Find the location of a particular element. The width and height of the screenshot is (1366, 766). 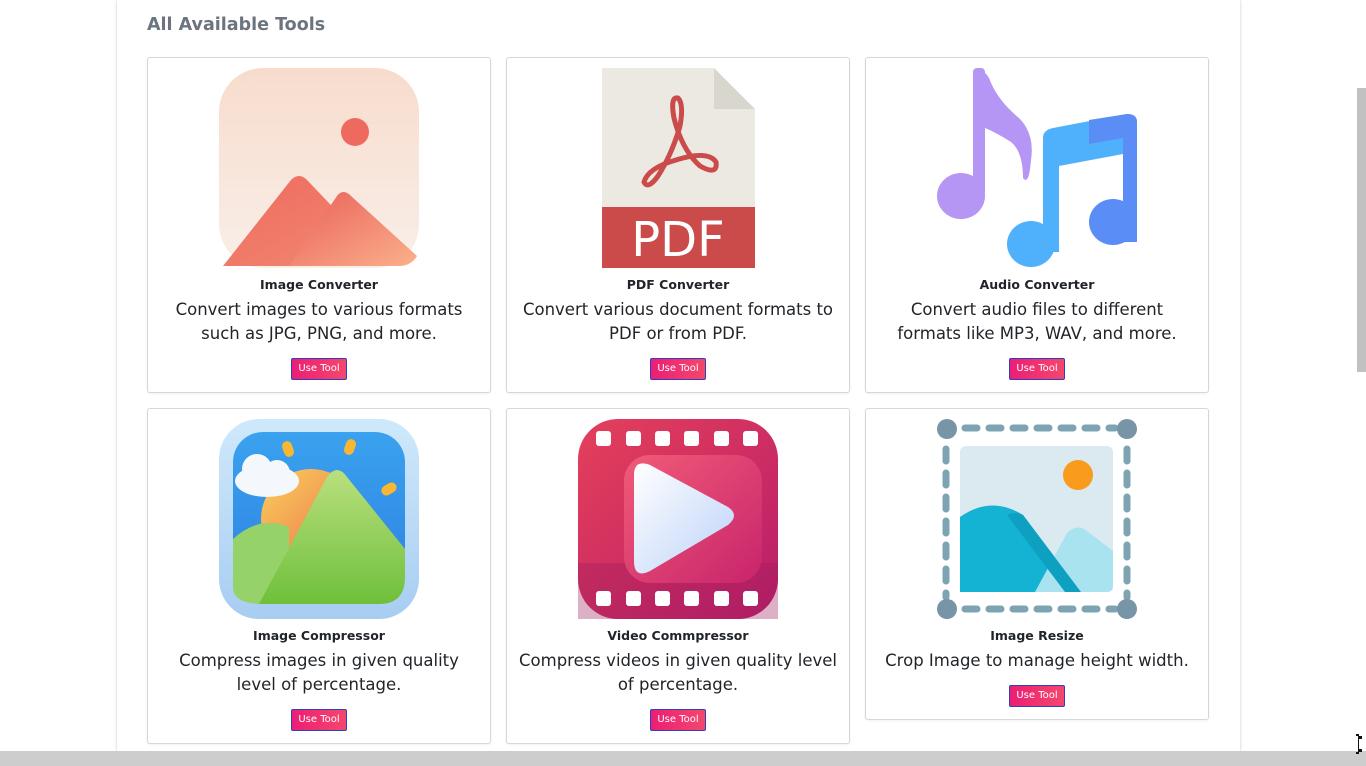

vertical-scrollbar is located at coordinates (1360, 375).